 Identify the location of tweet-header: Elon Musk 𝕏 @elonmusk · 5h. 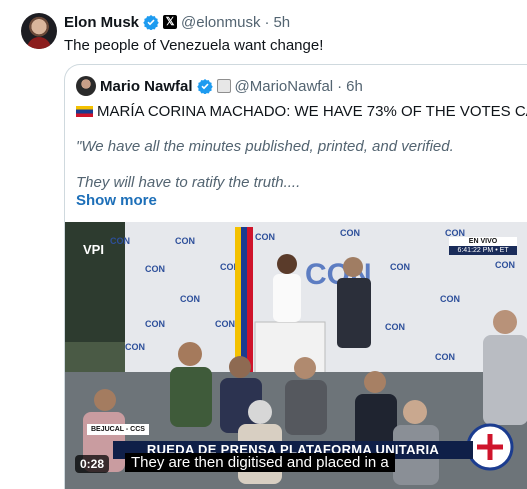
(177, 22).